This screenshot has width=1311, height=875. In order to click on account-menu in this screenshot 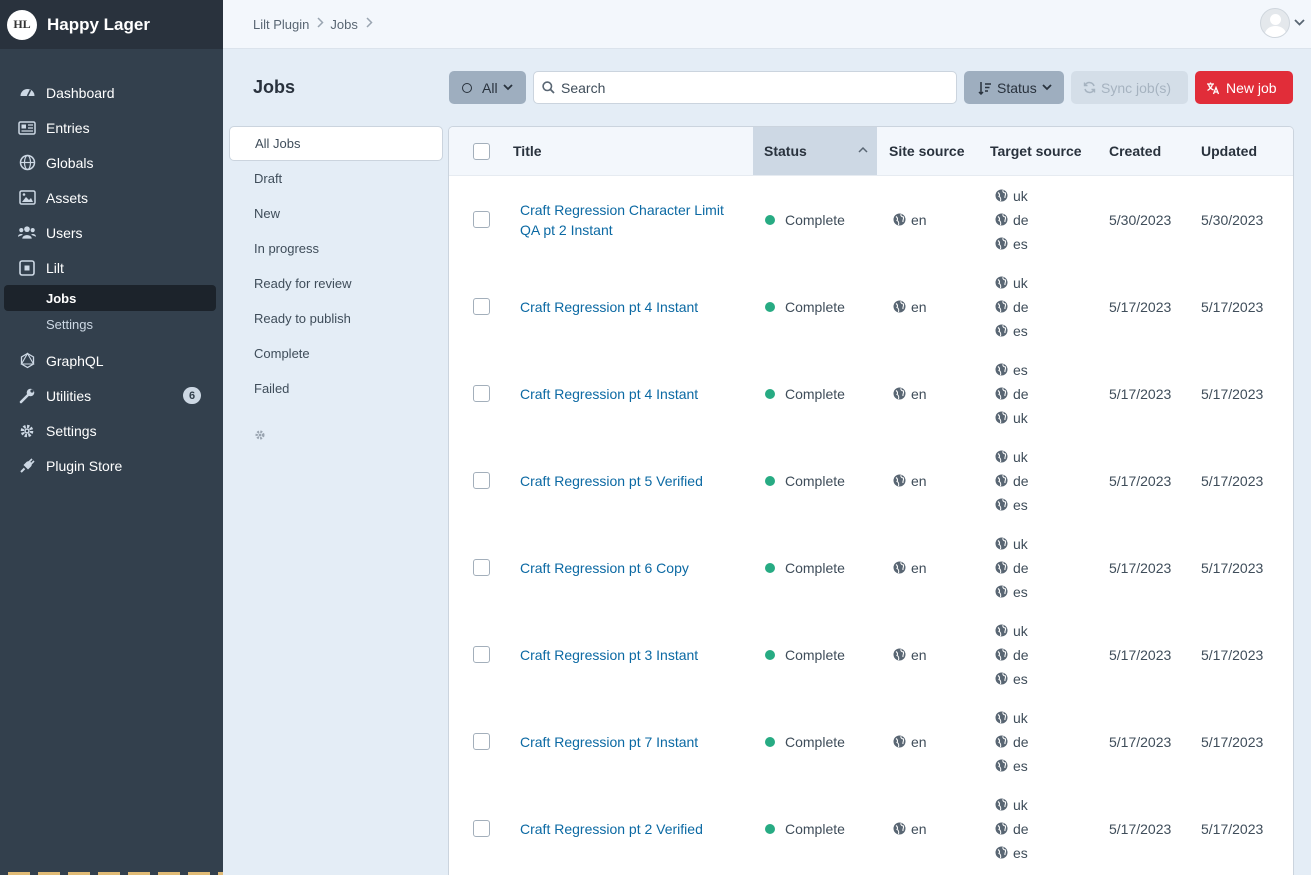, I will do `click(1282, 23)`.